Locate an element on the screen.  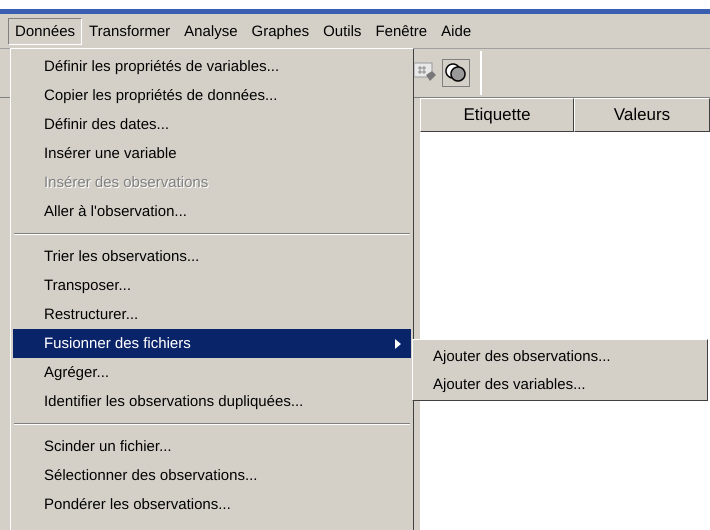
menu-item-label: Insérer une variable is located at coordinates (110, 153).